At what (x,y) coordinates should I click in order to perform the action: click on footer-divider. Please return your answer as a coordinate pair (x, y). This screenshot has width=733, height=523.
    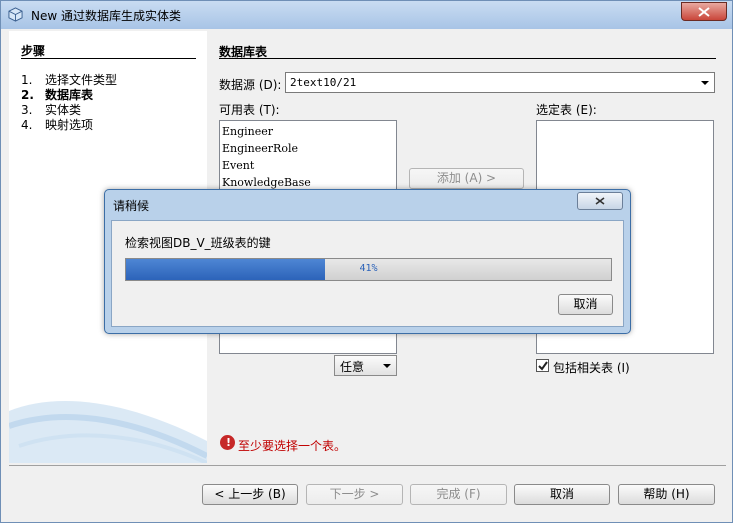
    Looking at the image, I should click on (367, 465).